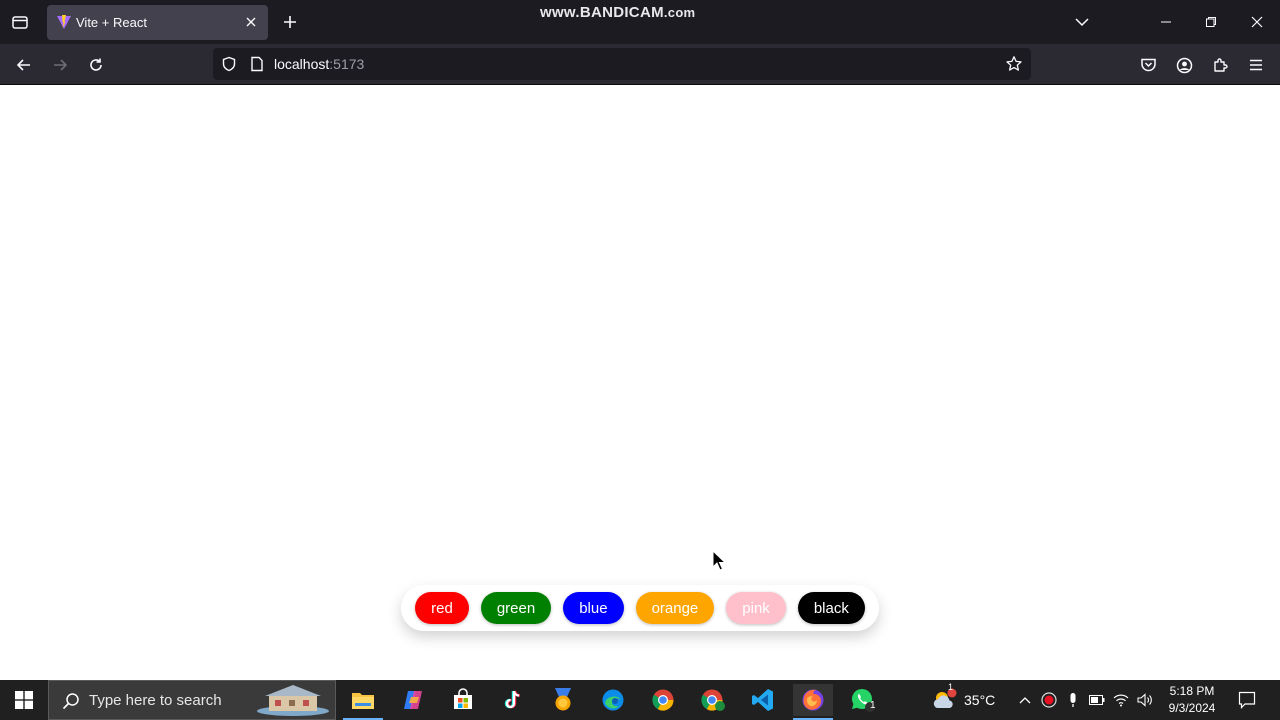 The height and width of the screenshot is (720, 1280). I want to click on volume-icon, so click(1144, 700).